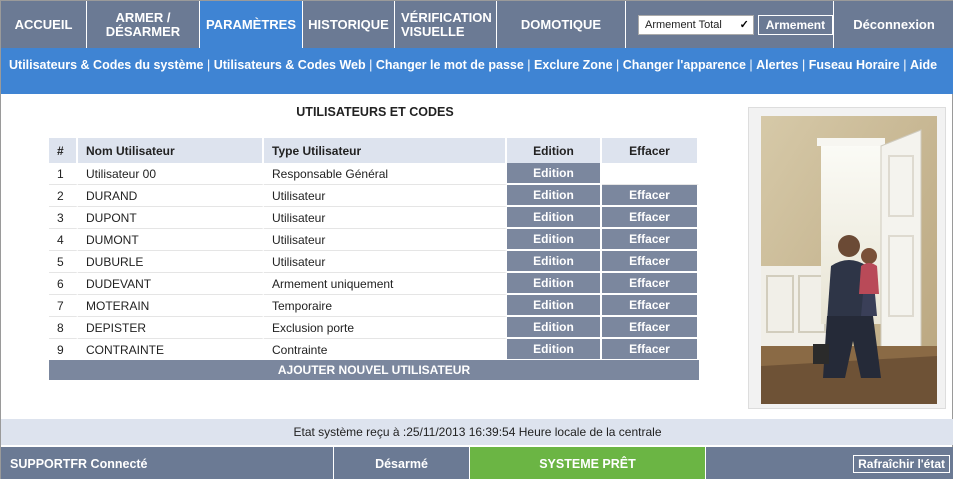  Describe the element at coordinates (171, 328) in the screenshot. I see `row-user-name: DEPISTER` at that location.